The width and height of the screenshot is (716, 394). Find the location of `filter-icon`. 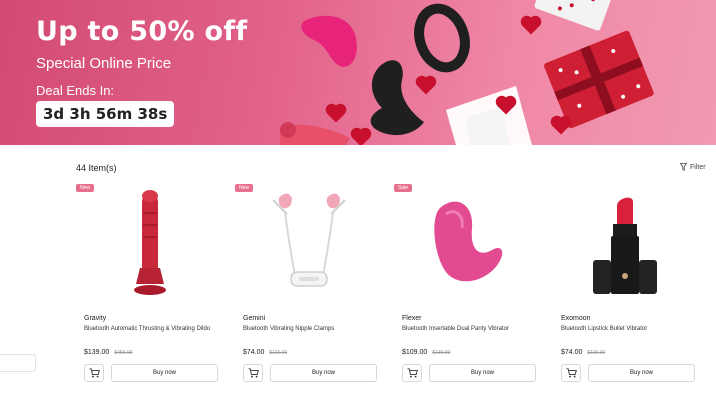

filter-icon is located at coordinates (683, 167).